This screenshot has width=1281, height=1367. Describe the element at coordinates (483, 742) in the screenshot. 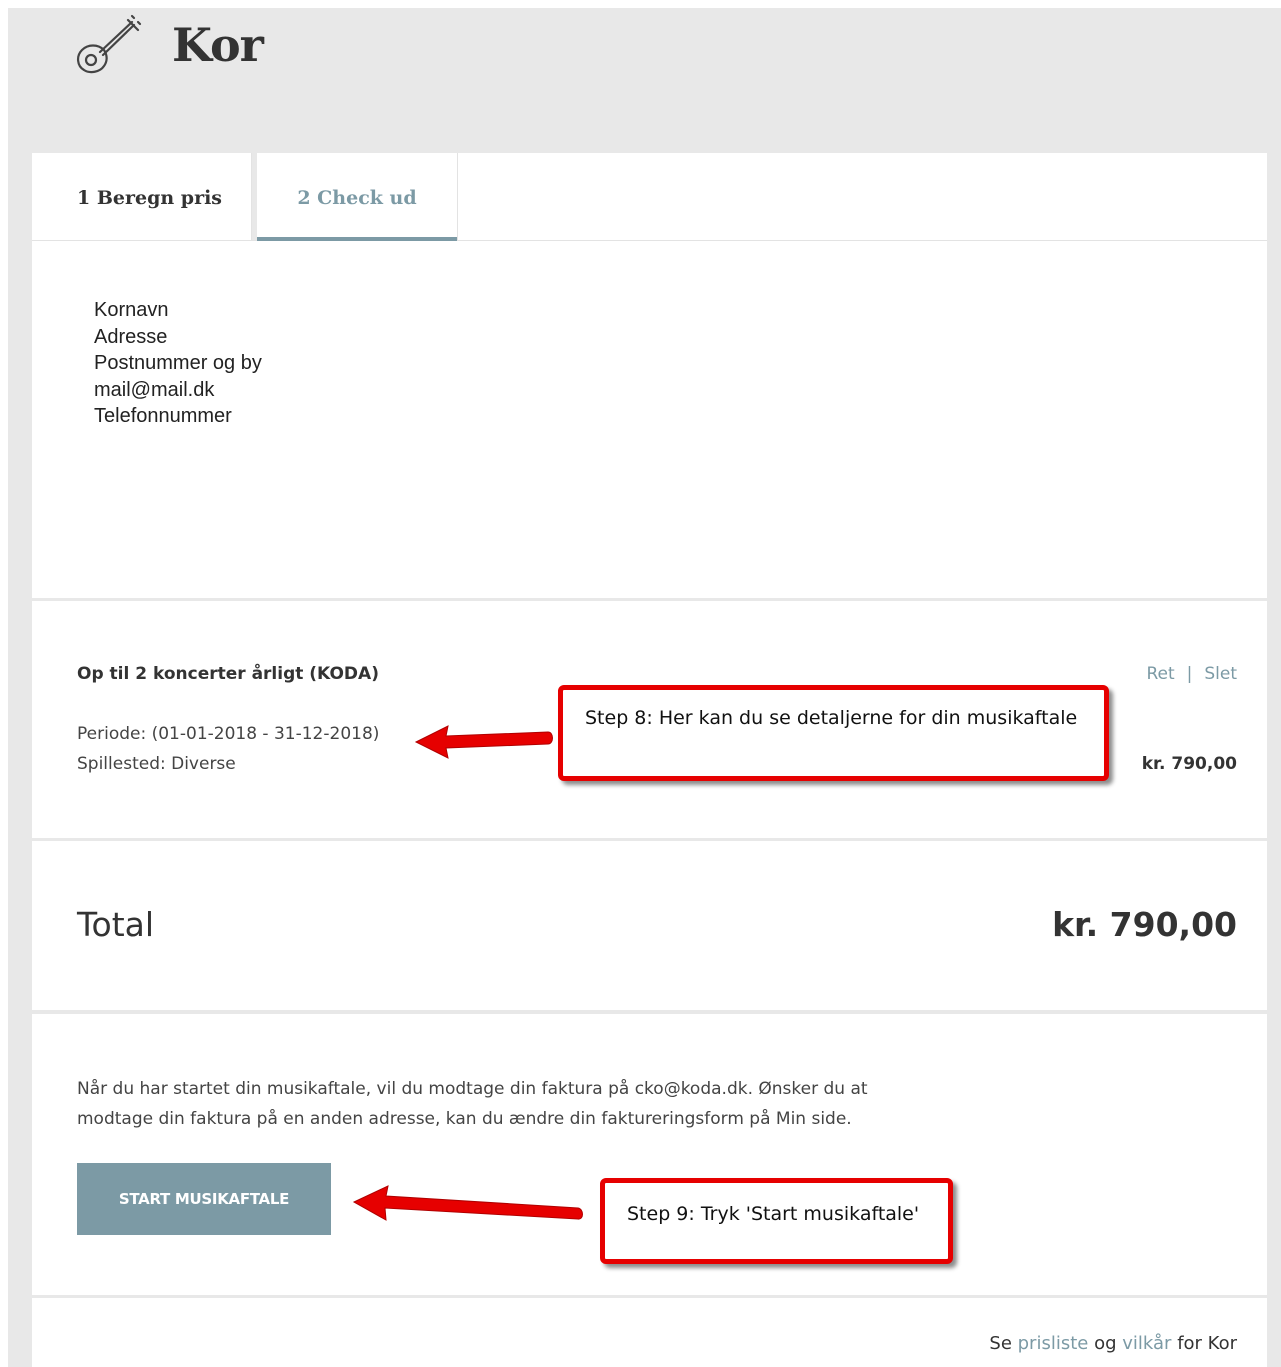

I see `step8-arrow` at that location.